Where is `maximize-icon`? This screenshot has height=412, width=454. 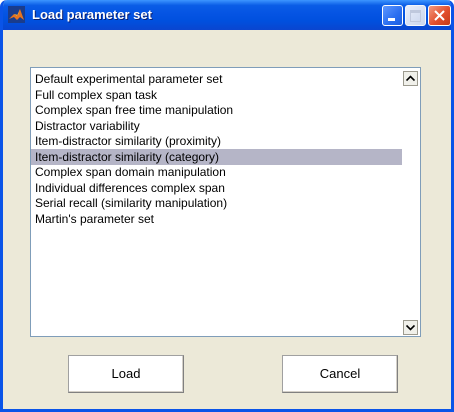
maximize-icon is located at coordinates (415, 15).